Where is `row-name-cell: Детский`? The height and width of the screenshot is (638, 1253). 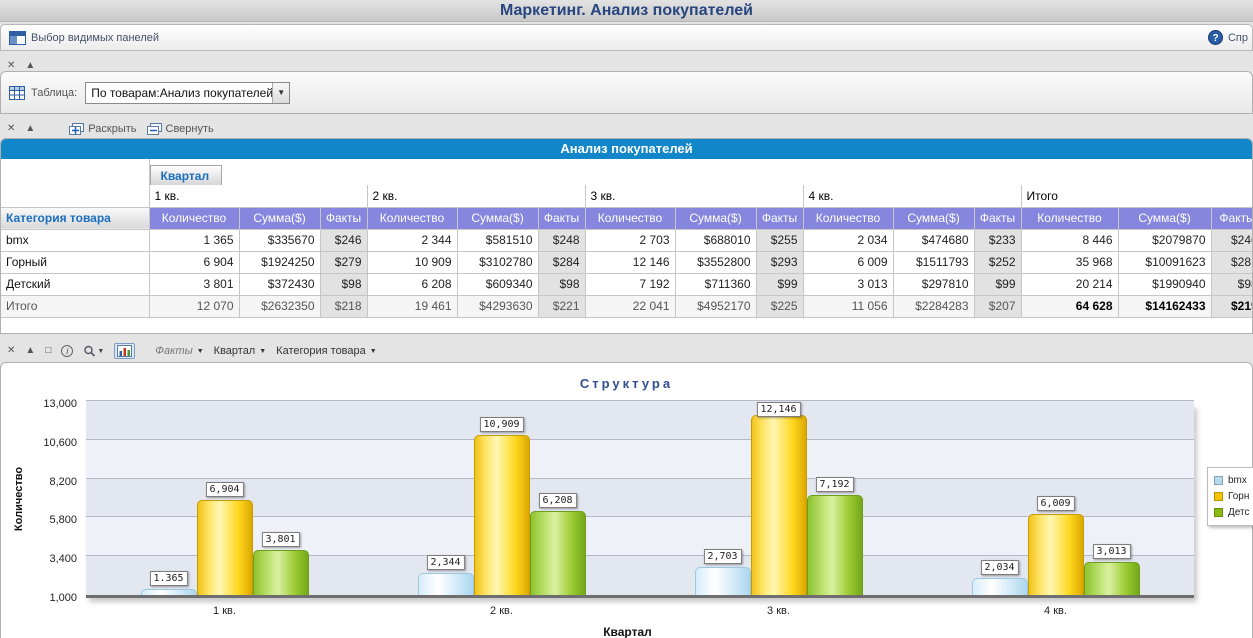
row-name-cell: Детский is located at coordinates (75, 284).